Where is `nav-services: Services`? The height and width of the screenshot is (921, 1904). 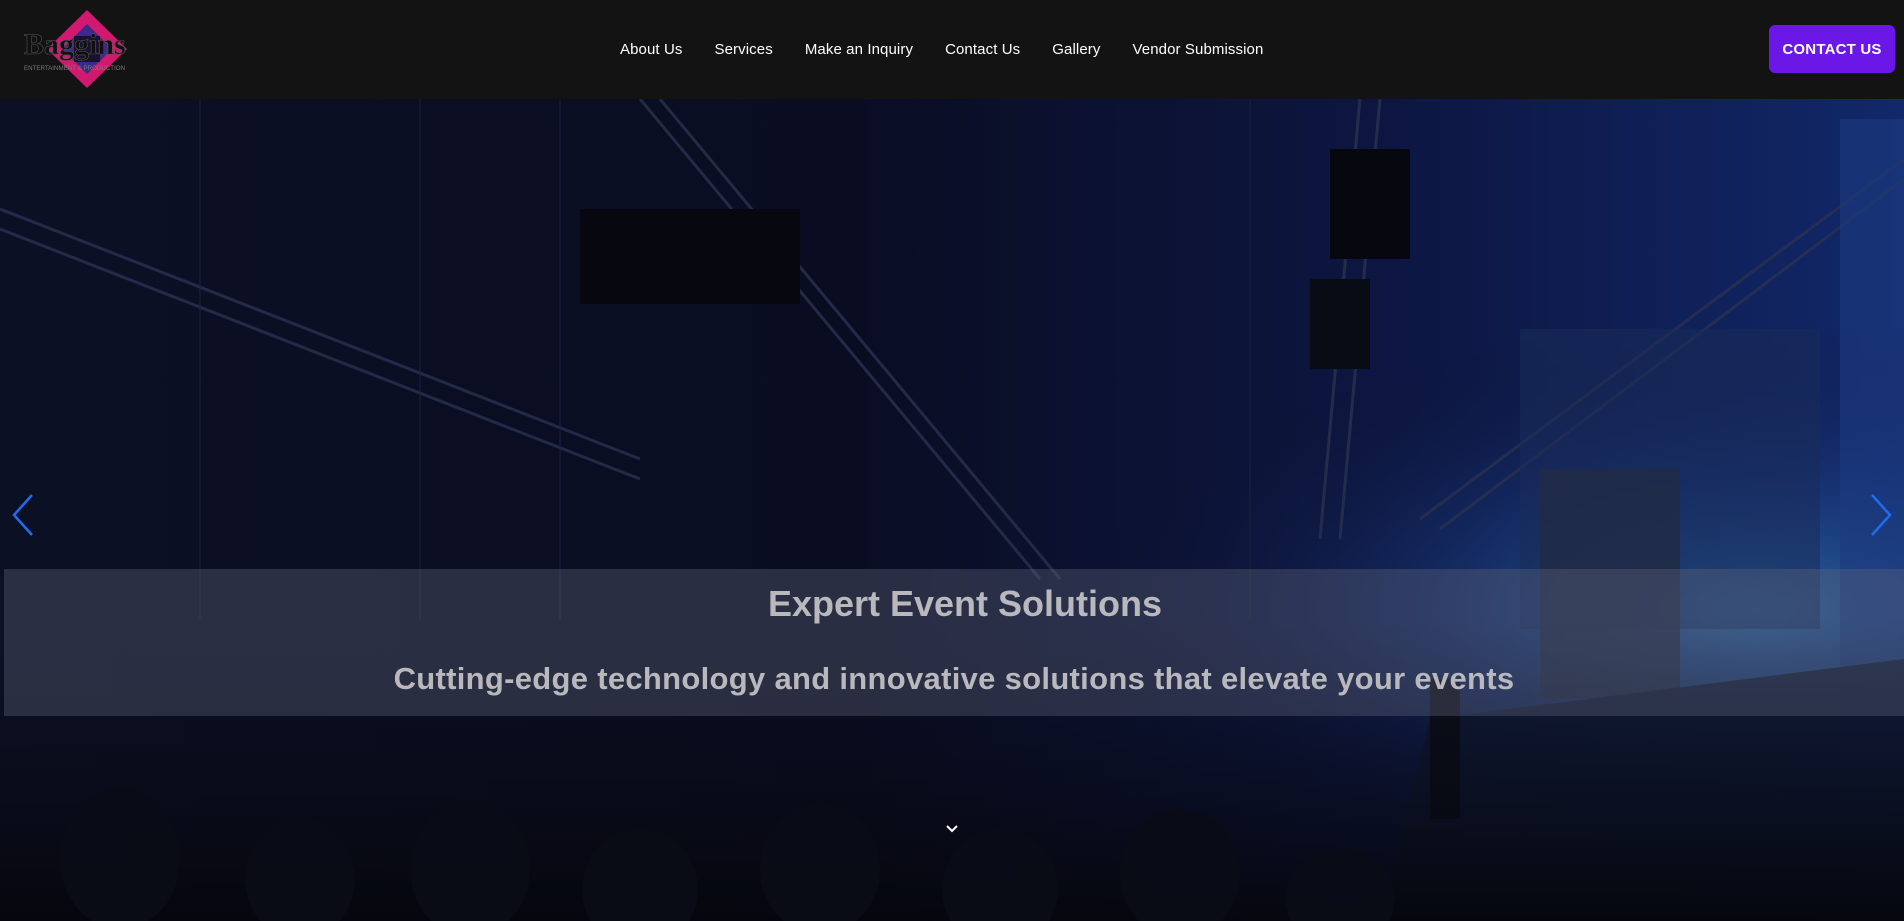 nav-services: Services is located at coordinates (744, 49).